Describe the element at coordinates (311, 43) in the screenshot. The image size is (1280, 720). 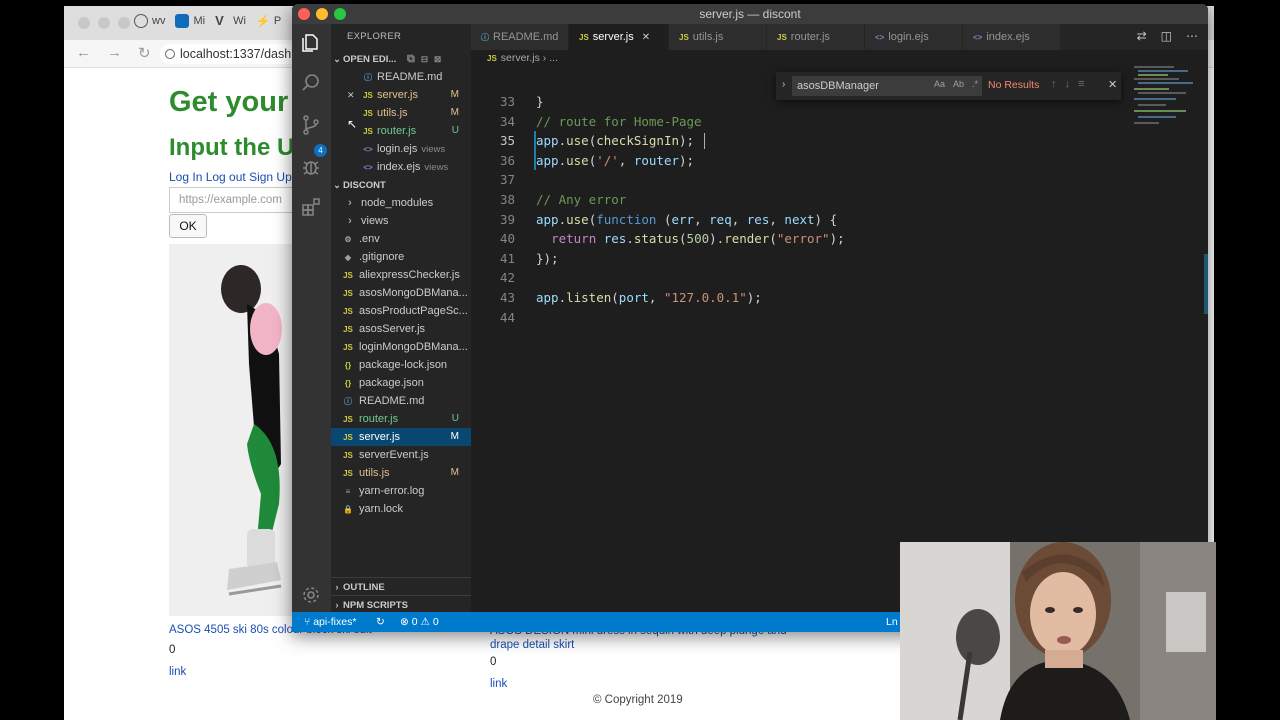
I see `explorer-files-icon` at that location.